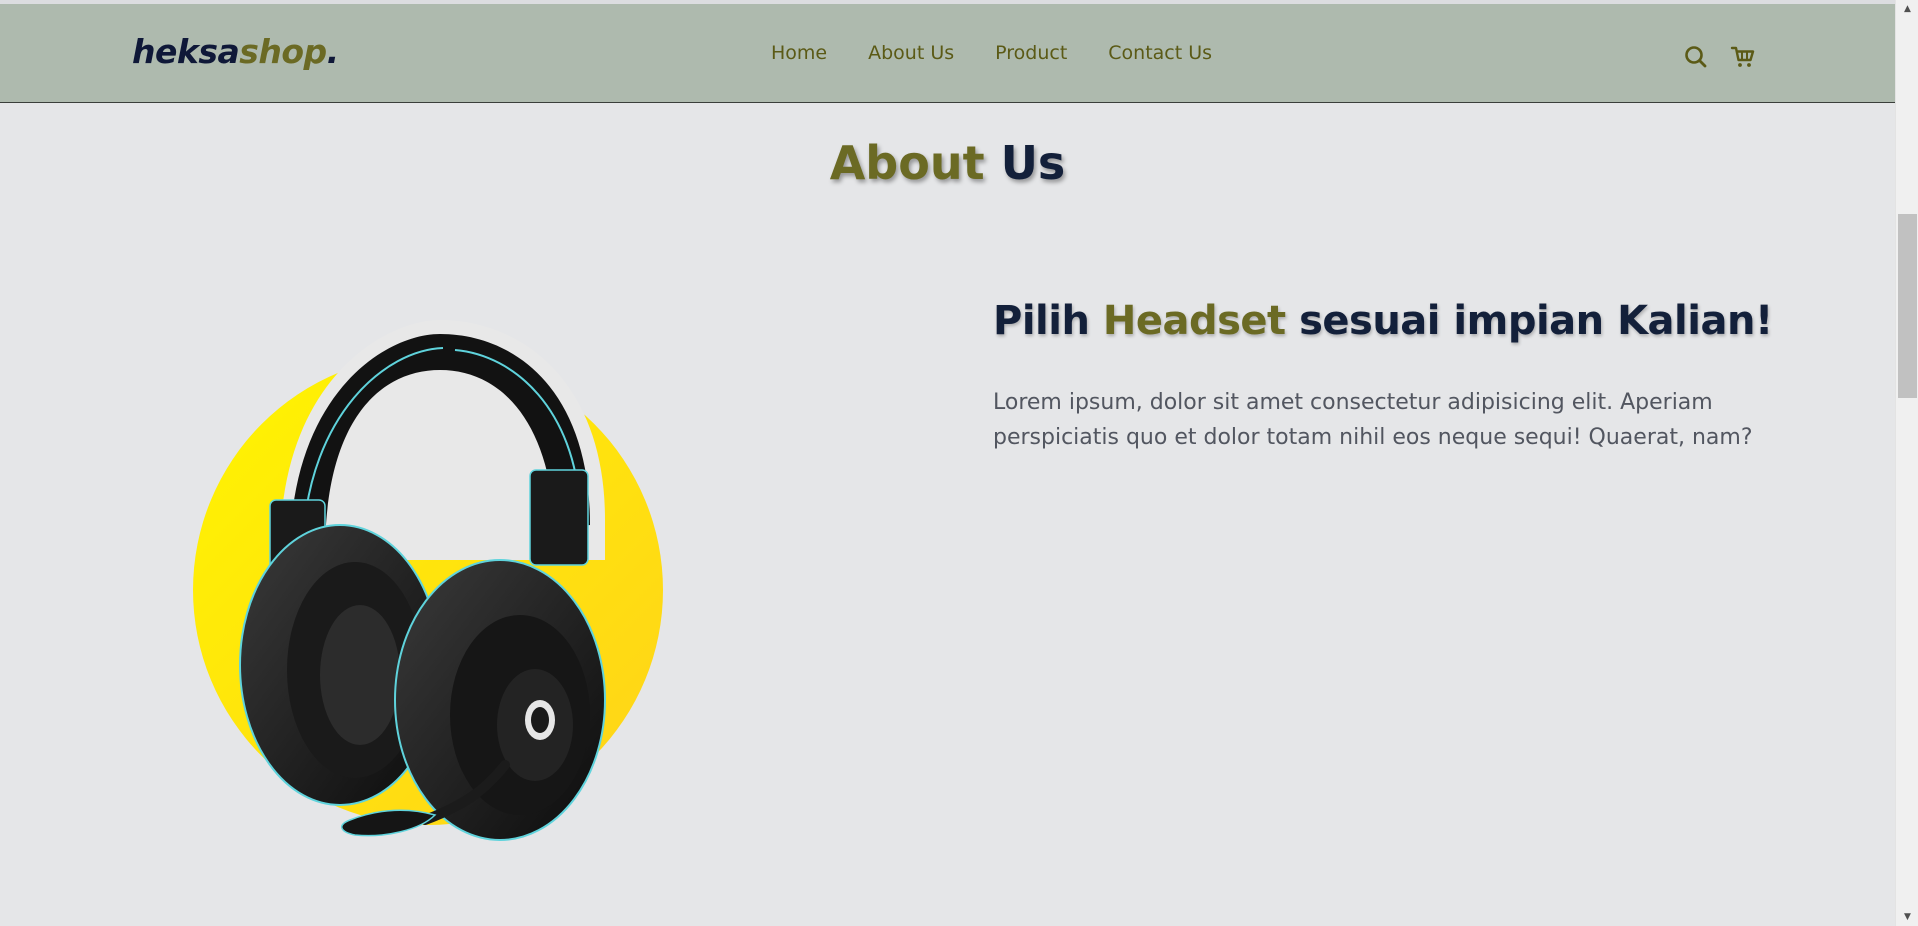 The image size is (1918, 926). What do you see at coordinates (1194, 321) in the screenshot?
I see `about-heading-highlight: Headset` at bounding box center [1194, 321].